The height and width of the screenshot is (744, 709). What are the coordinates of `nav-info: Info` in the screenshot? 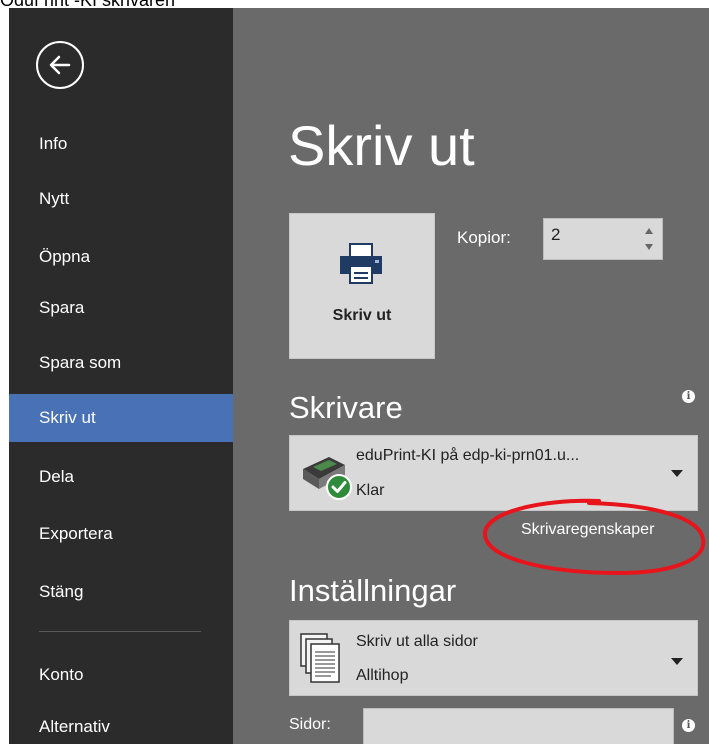 It's located at (121, 144).